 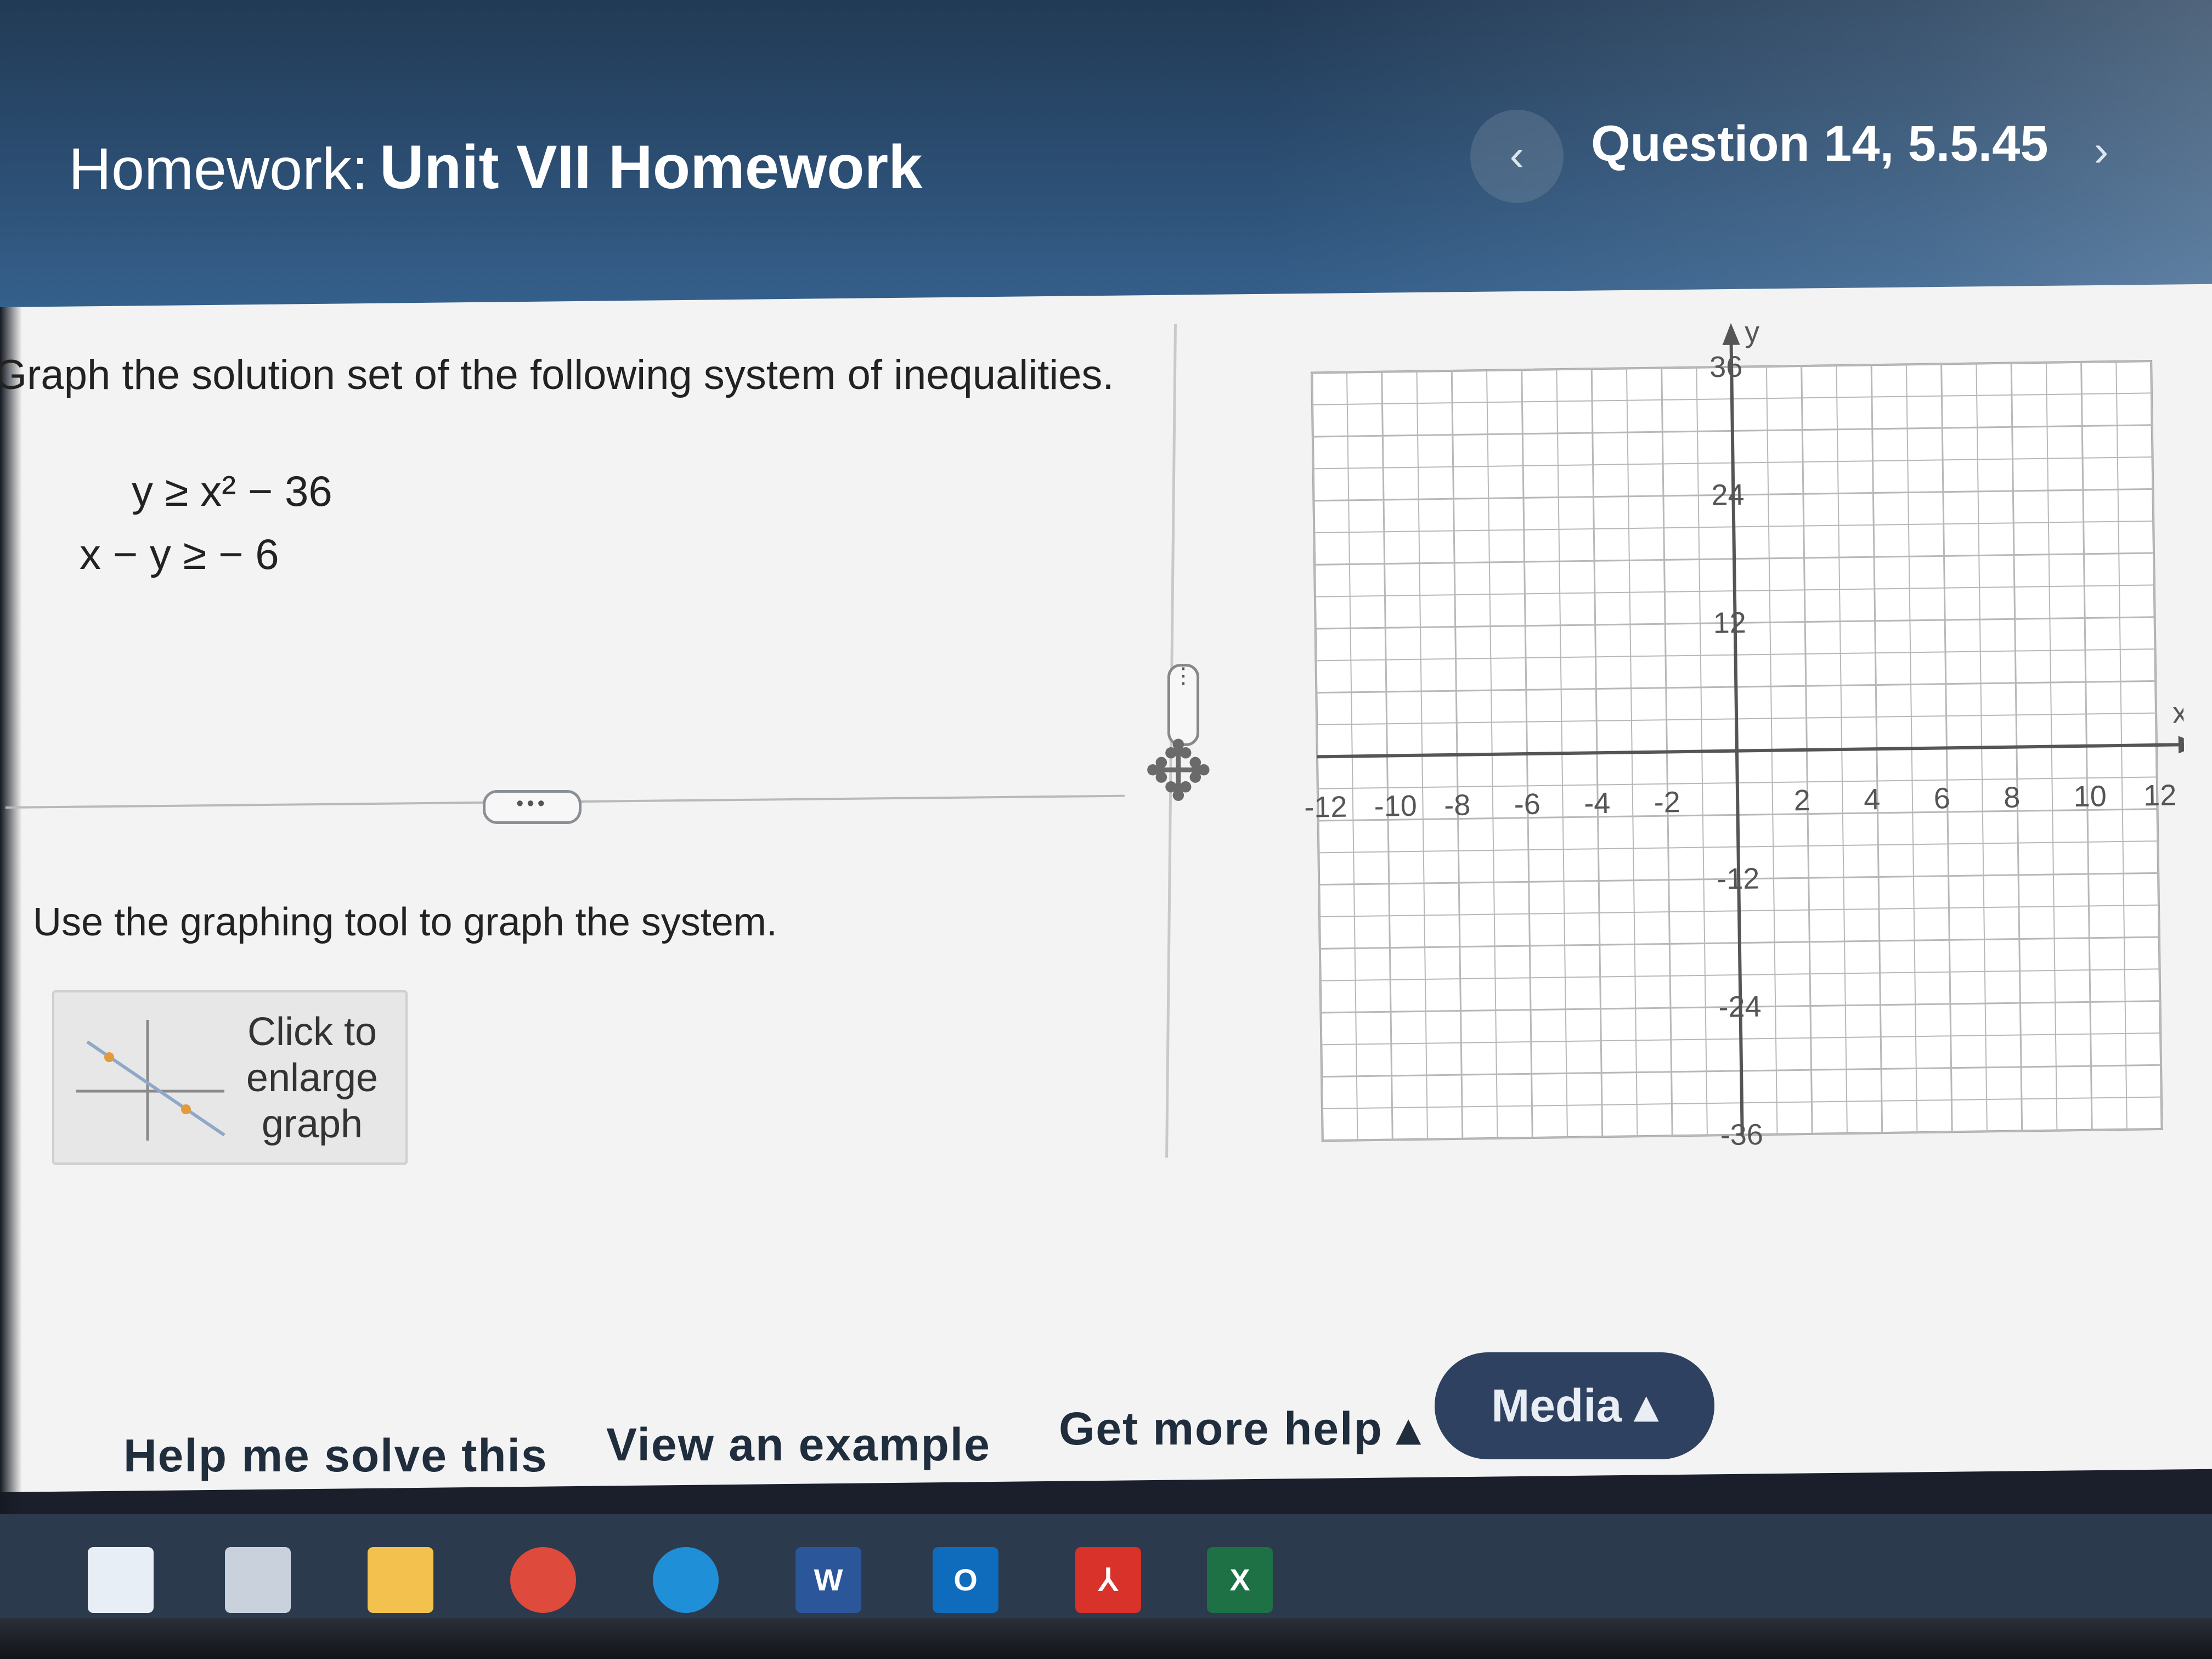 What do you see at coordinates (1325, 807) in the screenshot?
I see `x-tick-label: -12` at bounding box center [1325, 807].